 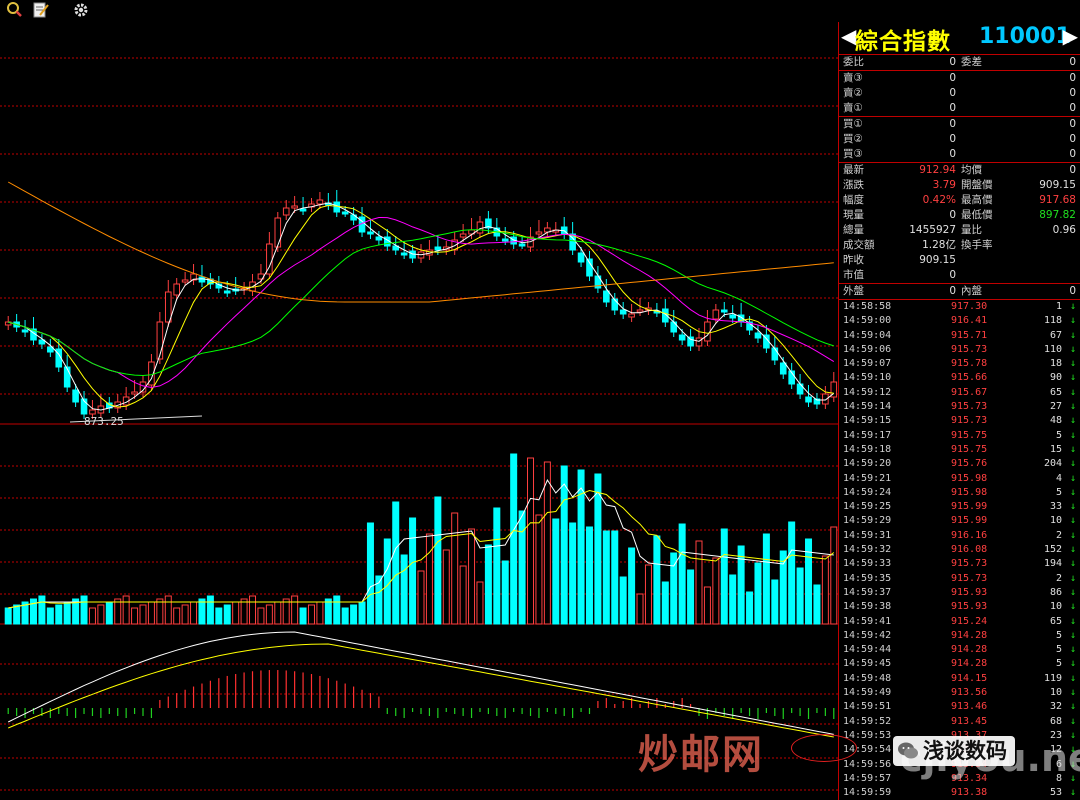 What do you see at coordinates (1055, 378) in the screenshot?
I see `tick-volume: 90` at bounding box center [1055, 378].